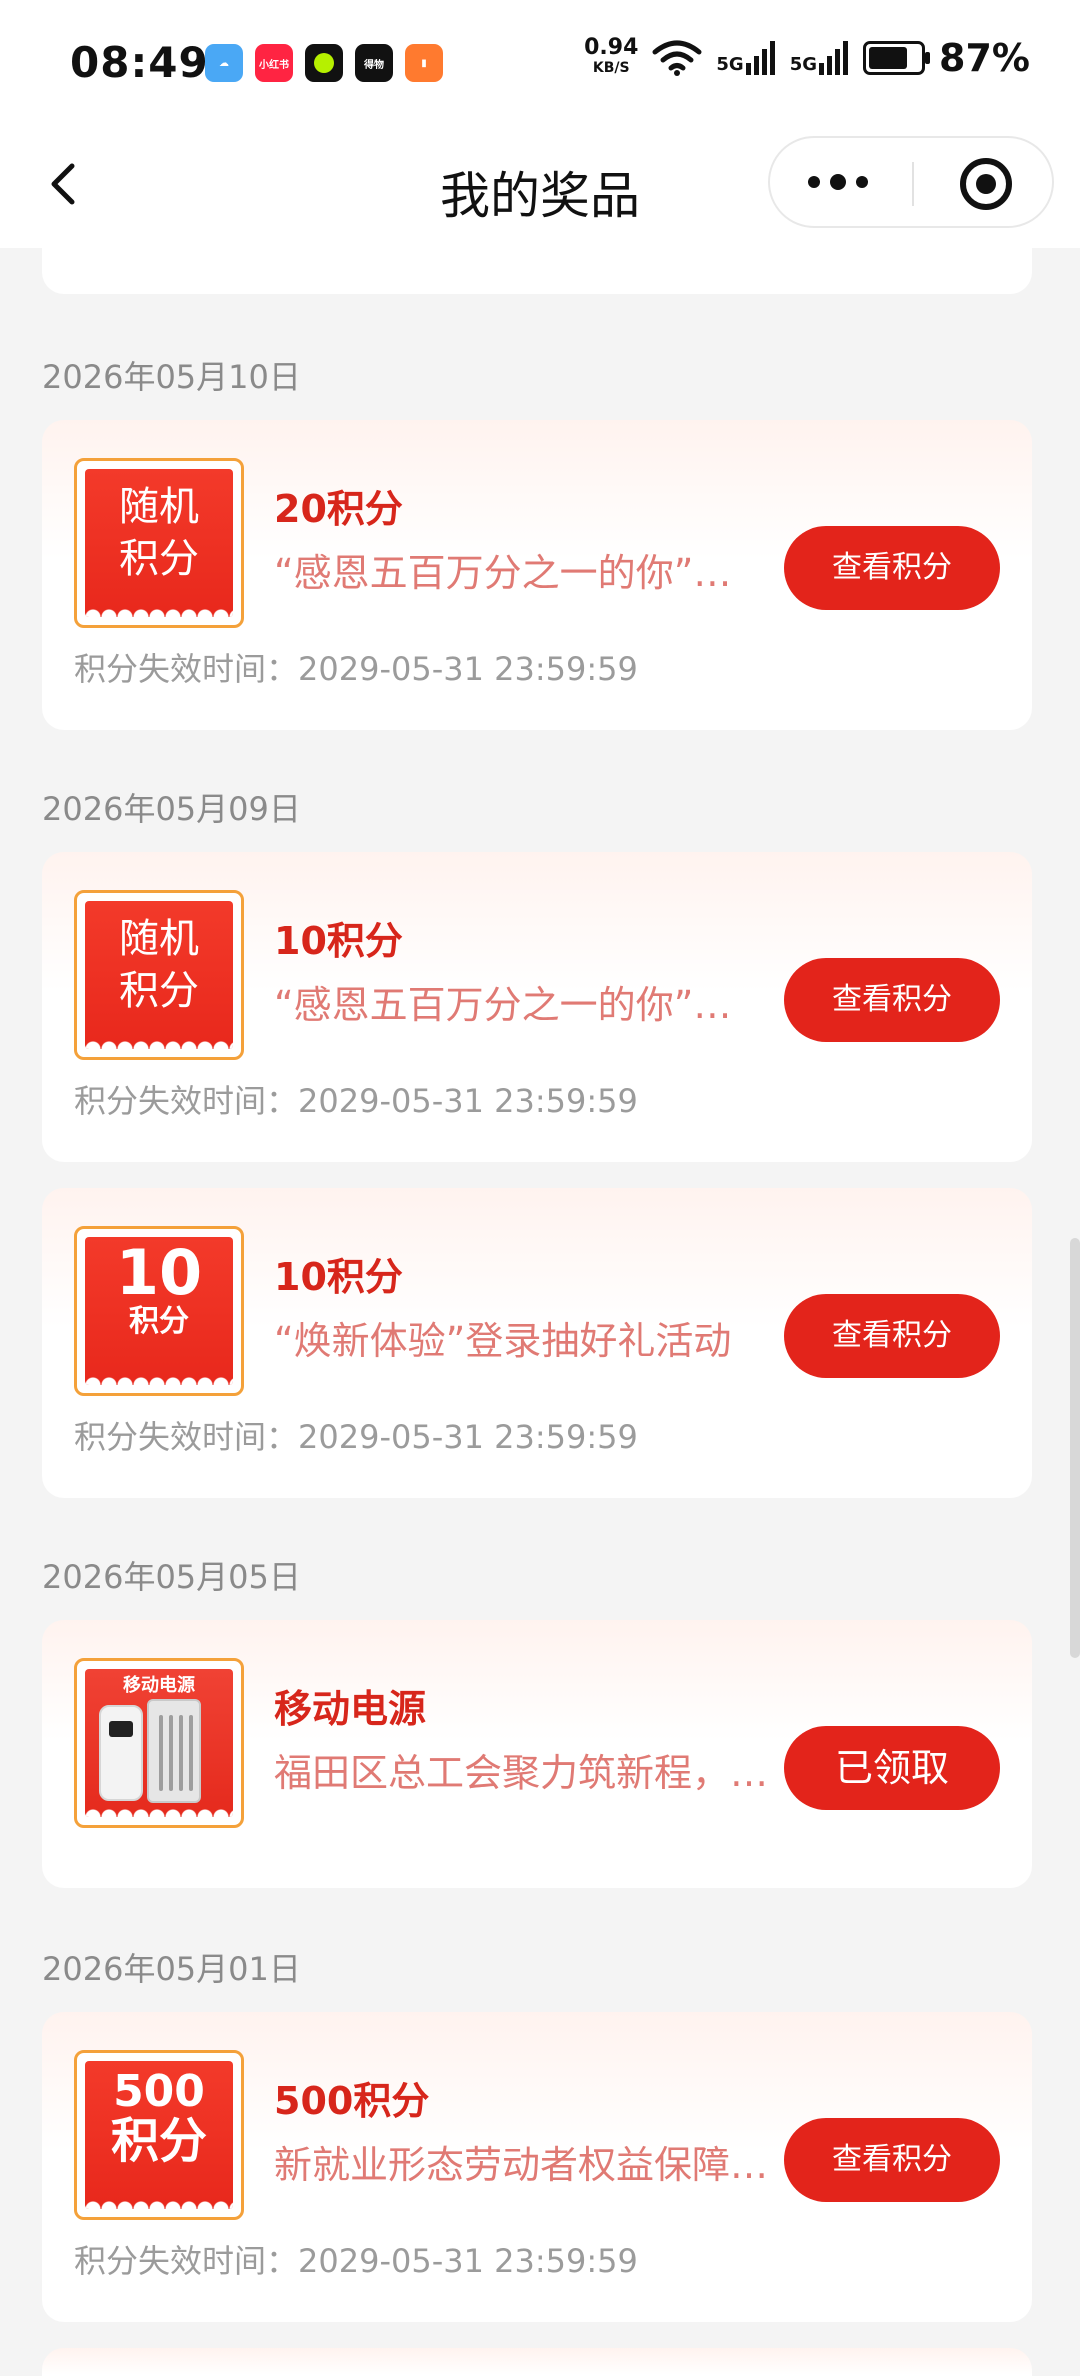 The height and width of the screenshot is (2376, 1080). Describe the element at coordinates (171, 377) in the screenshot. I see `date-header: 2026年05月10日` at that location.